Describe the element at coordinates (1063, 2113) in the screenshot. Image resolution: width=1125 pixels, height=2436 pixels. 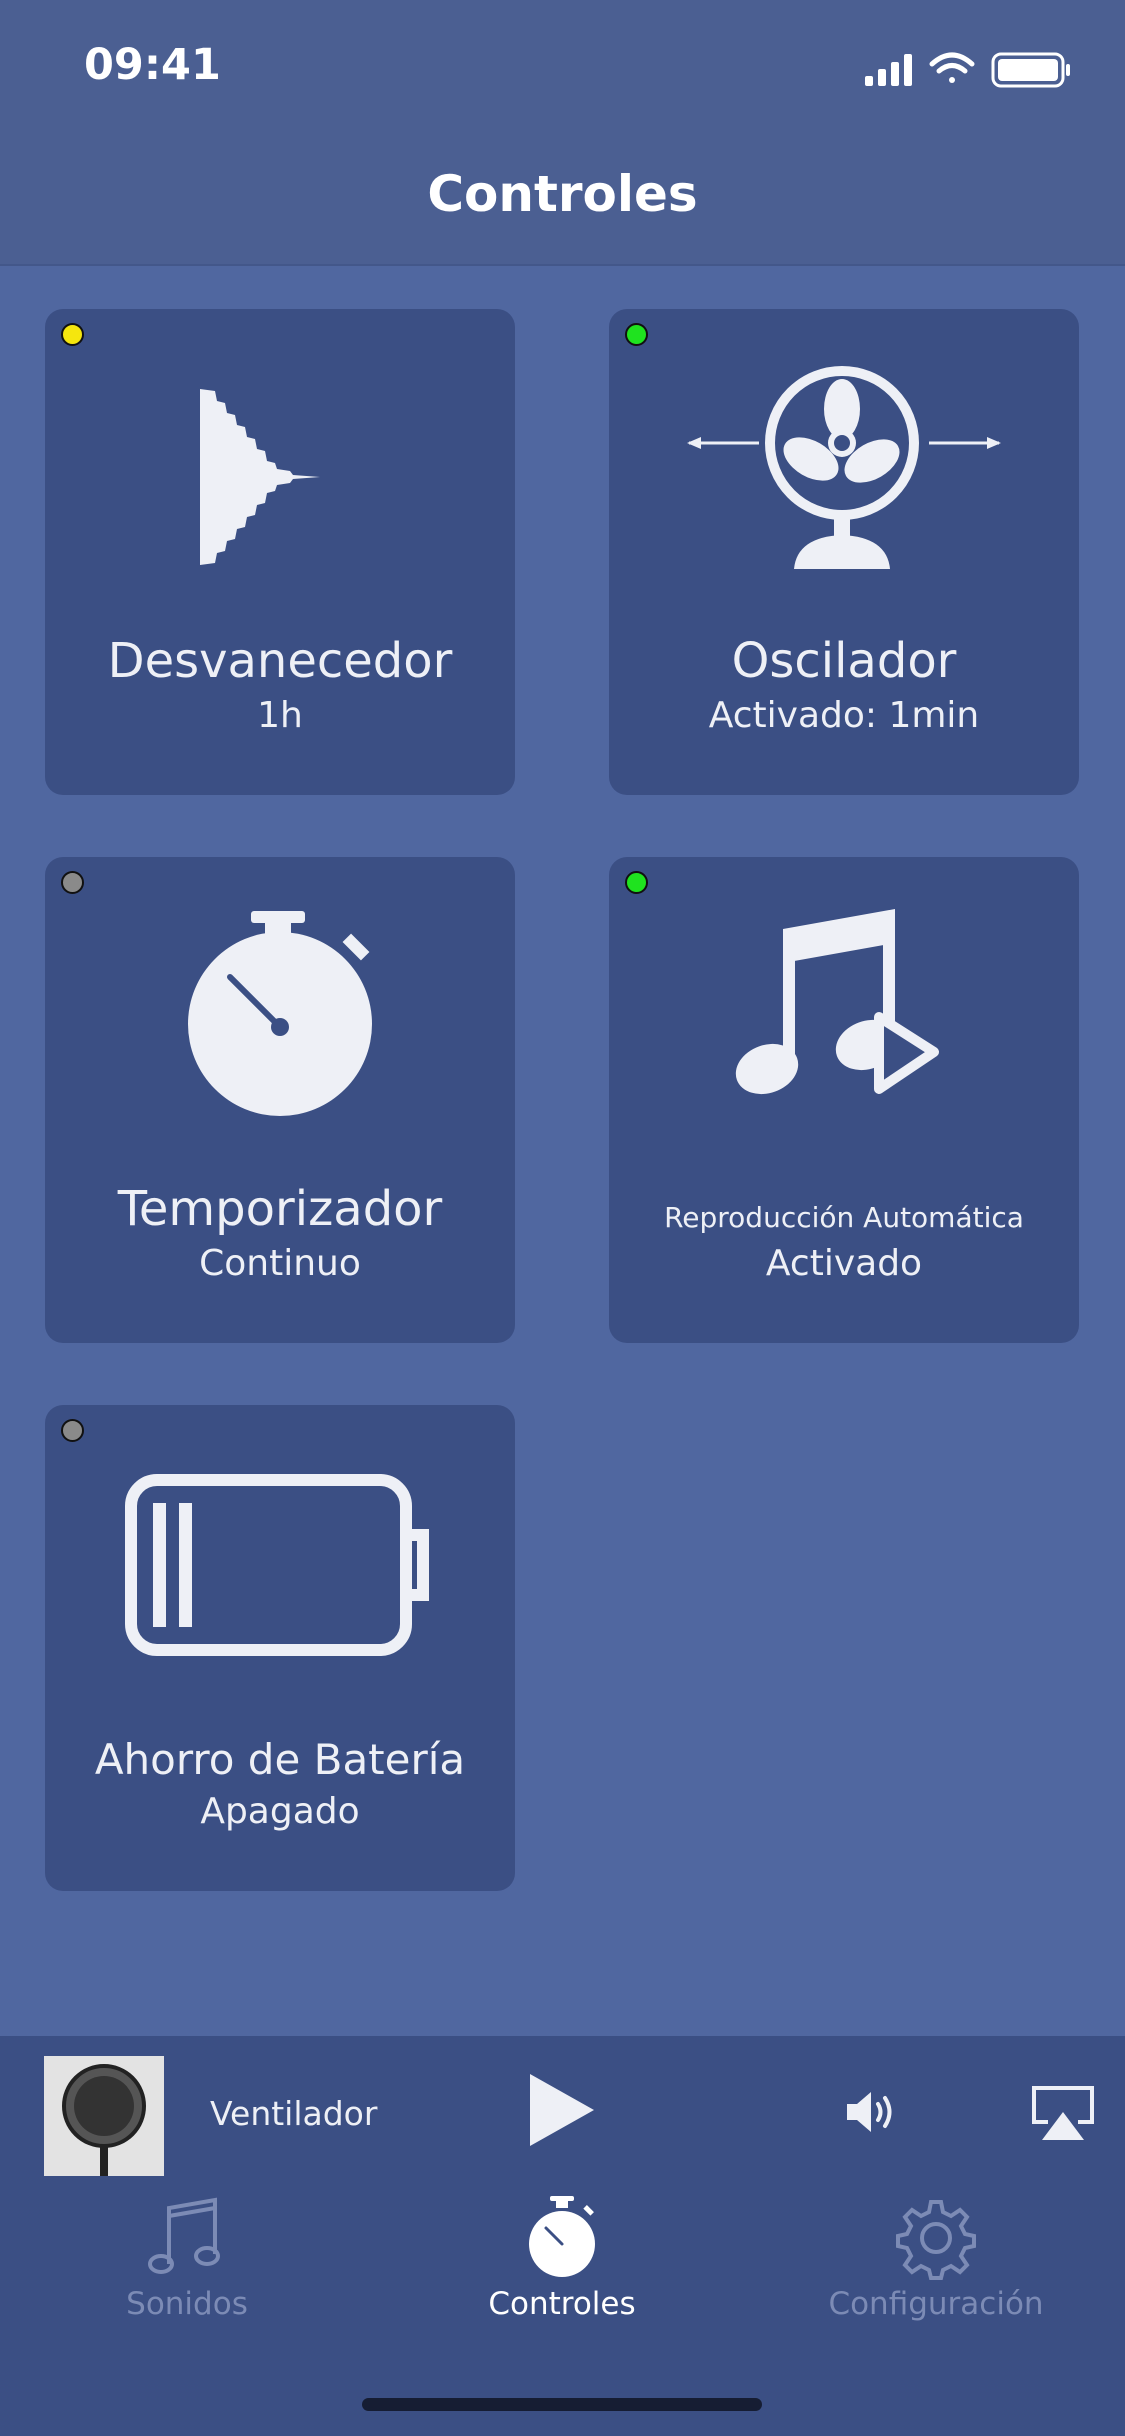
I see `airplay-icon` at that location.